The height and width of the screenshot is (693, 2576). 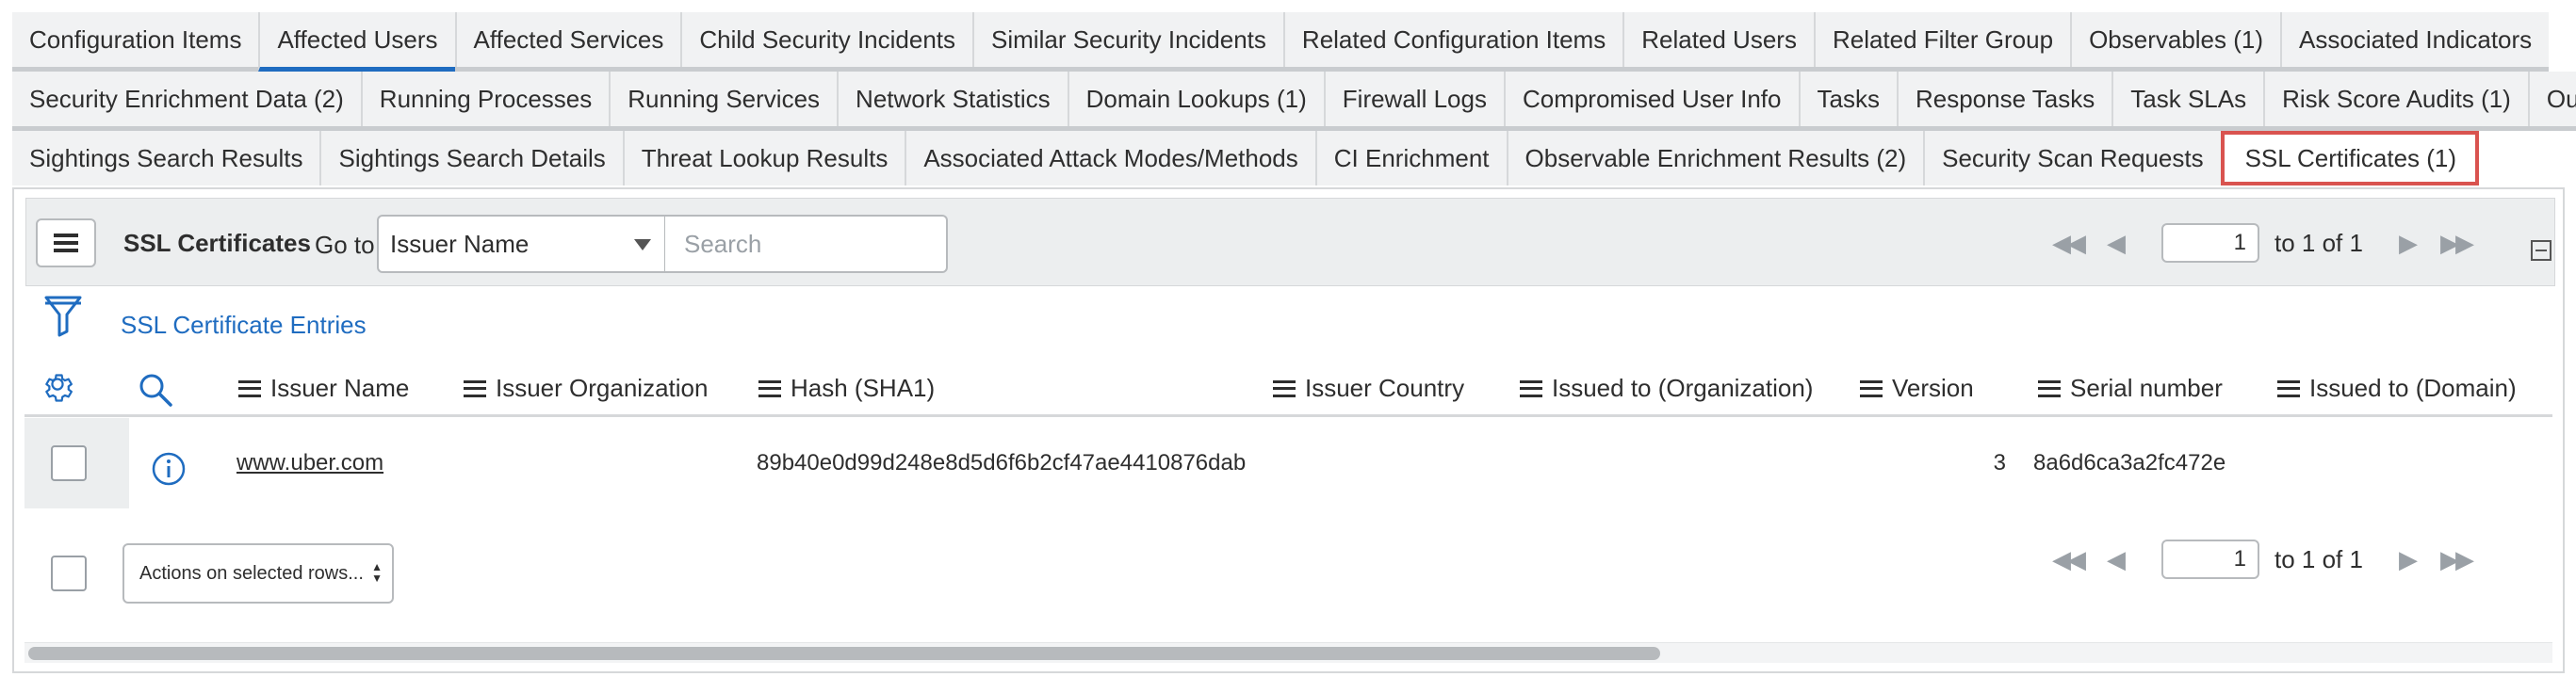 What do you see at coordinates (2004, 99) in the screenshot?
I see `tab-response-tasks: Response Tasks` at bounding box center [2004, 99].